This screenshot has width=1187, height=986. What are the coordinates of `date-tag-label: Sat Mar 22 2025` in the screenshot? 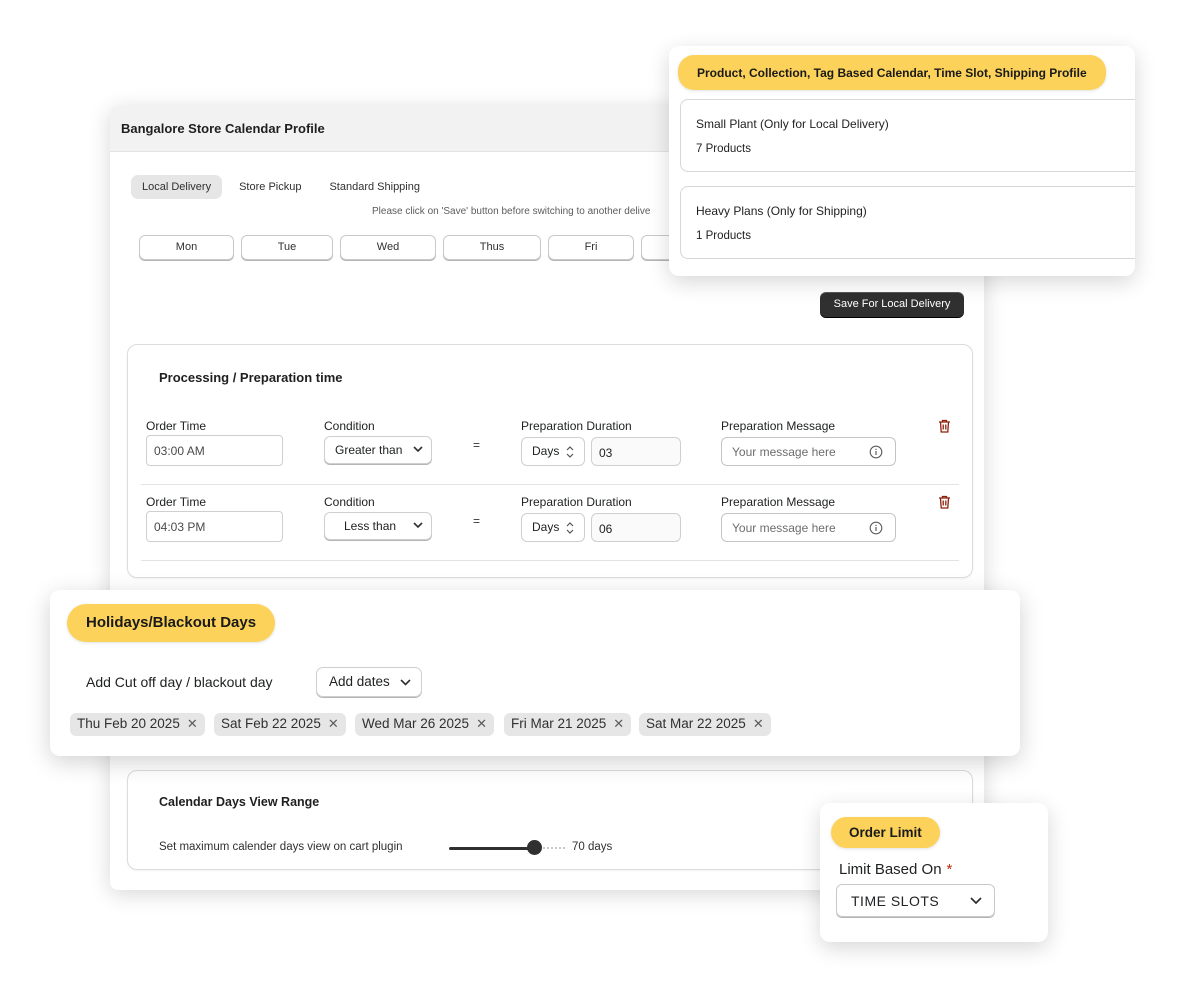 It's located at (696, 723).